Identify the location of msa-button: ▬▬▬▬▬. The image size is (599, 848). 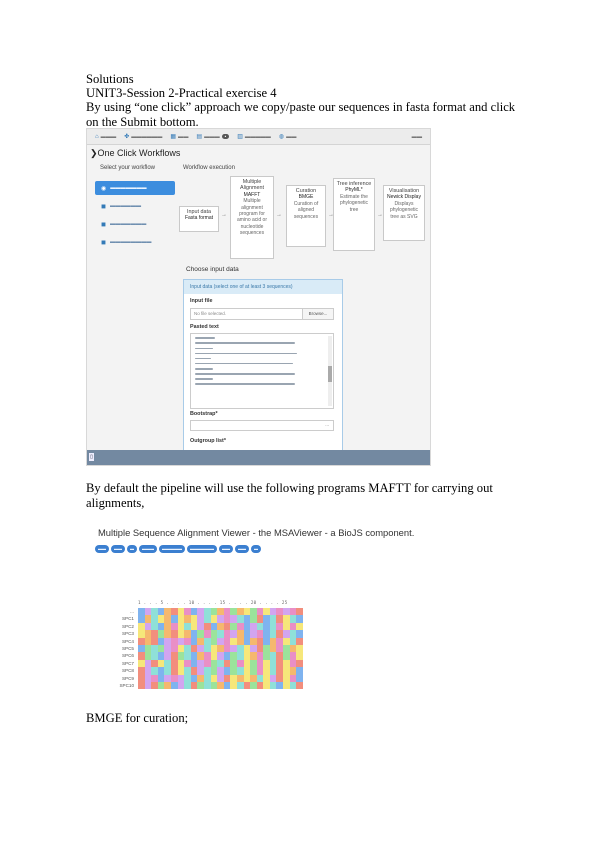
(172, 549).